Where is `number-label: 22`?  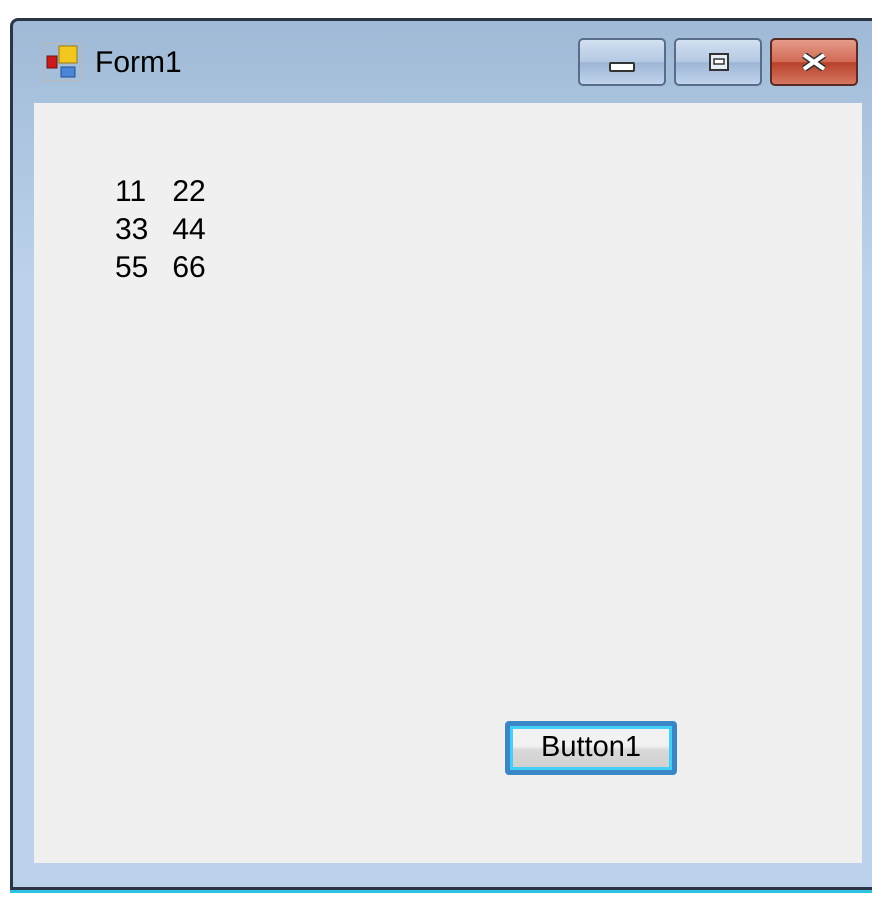
number-label: 22 is located at coordinates (189, 192).